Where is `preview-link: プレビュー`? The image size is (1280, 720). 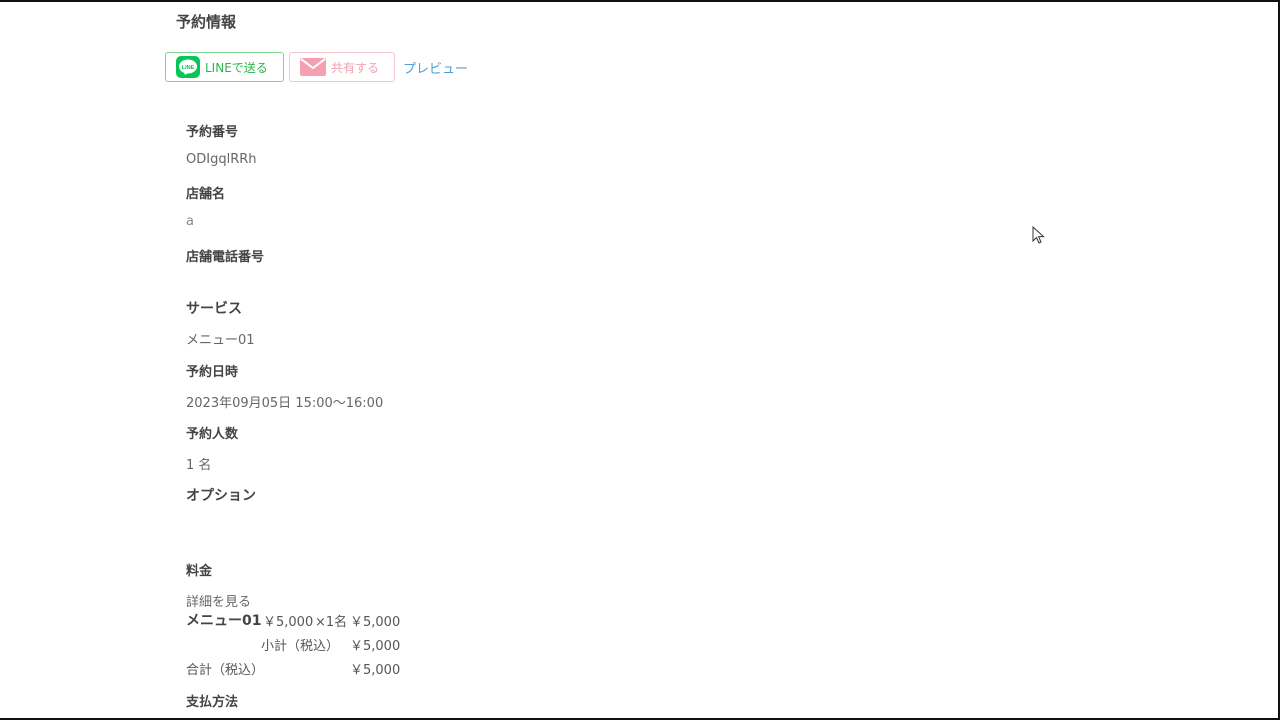 preview-link: プレビュー is located at coordinates (435, 67).